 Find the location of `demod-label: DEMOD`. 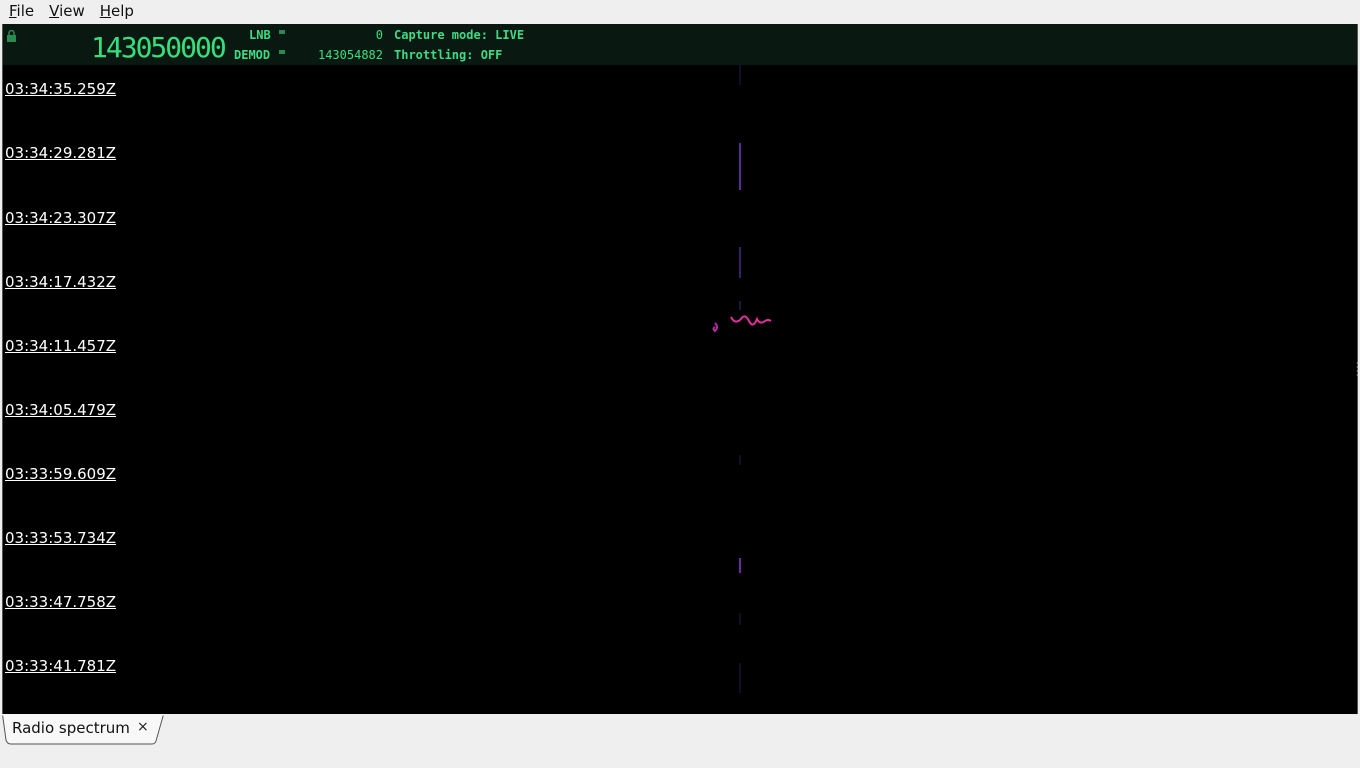

demod-label: DEMOD is located at coordinates (252, 55).